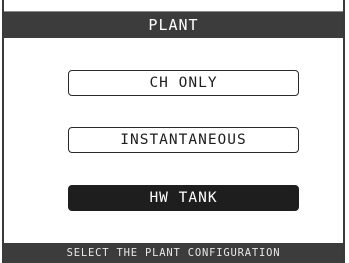 Image resolution: width=349 pixels, height=263 pixels. I want to click on option-ch-only: CH ONLY, so click(183, 83).